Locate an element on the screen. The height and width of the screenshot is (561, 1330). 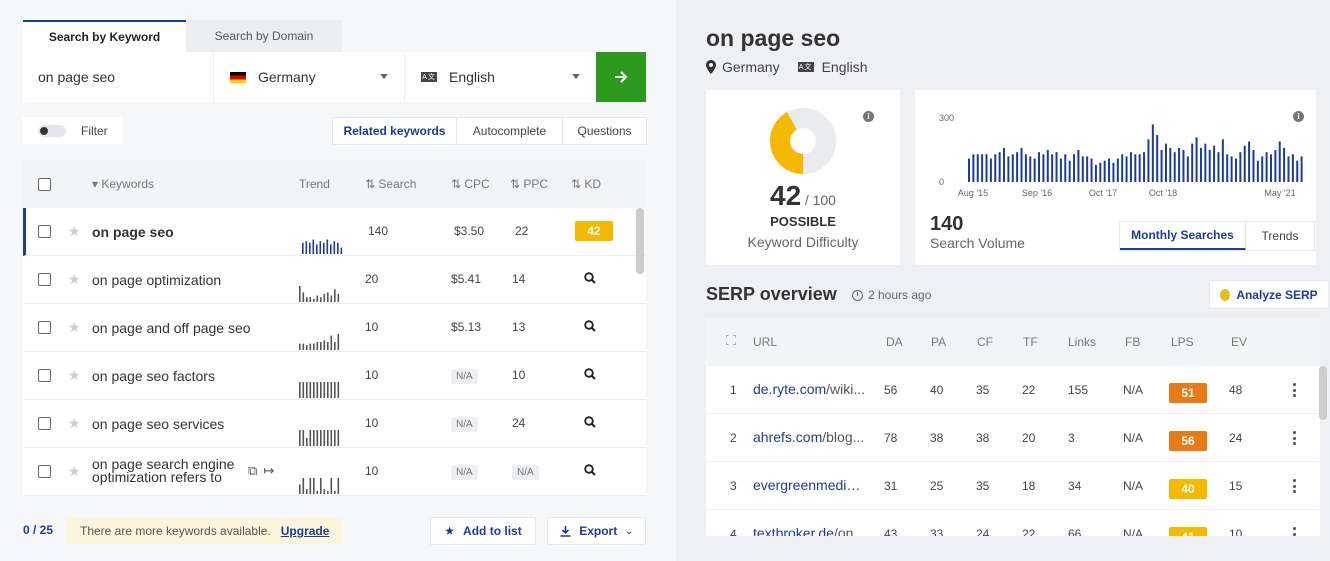
clock-icon is located at coordinates (857, 295).